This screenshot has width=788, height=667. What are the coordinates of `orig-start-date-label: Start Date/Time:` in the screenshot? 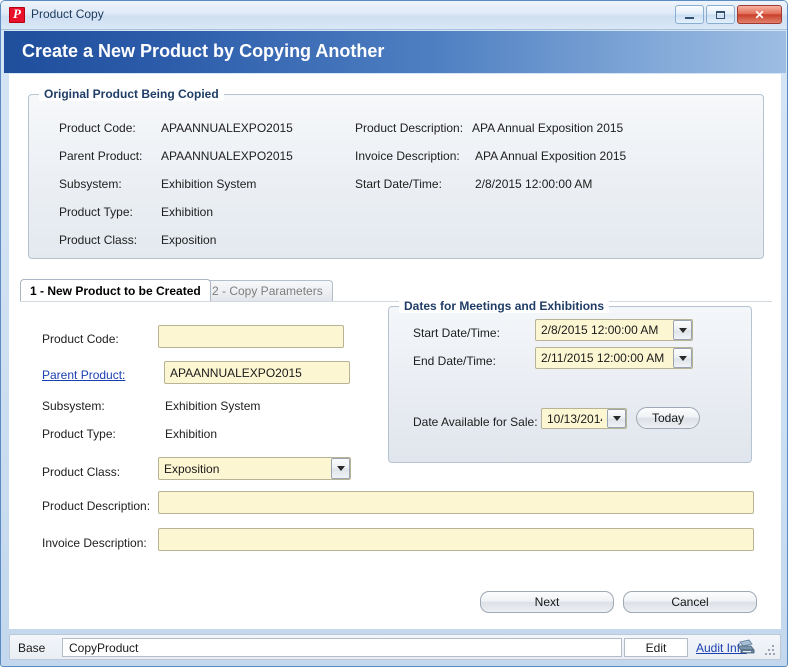 It's located at (398, 184).